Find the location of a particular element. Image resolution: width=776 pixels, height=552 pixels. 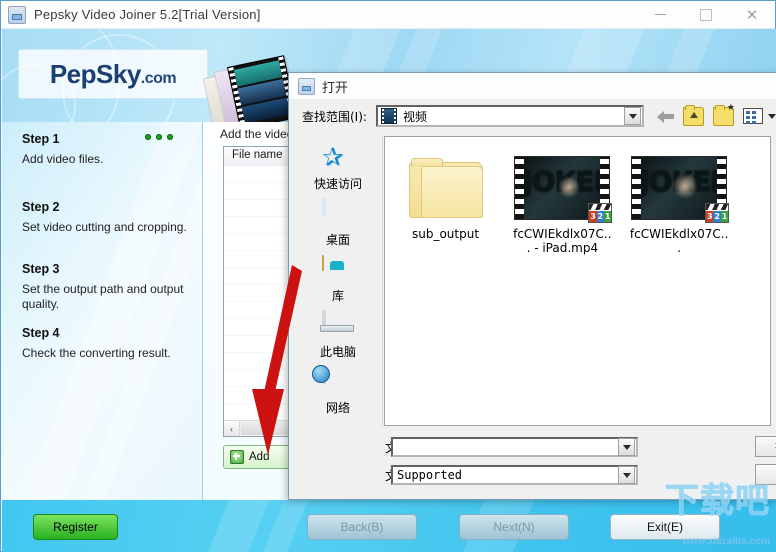

dialog-places-bar: ✰ 快速访问 桌面 库 此电脑 网络 is located at coordinates (338, 281).